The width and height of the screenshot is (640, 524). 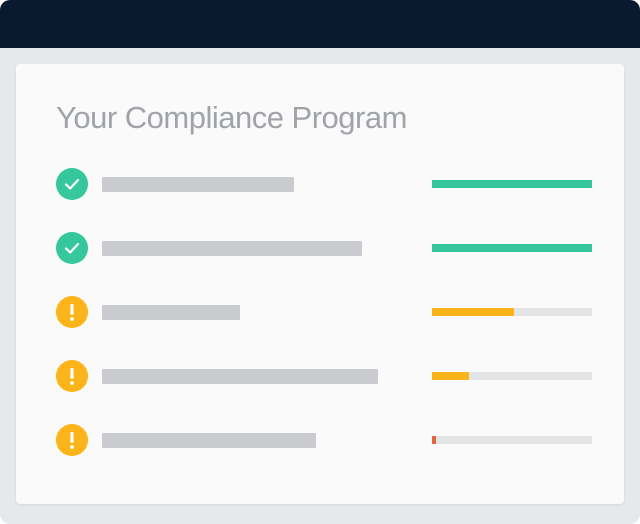 I want to click on page-title: Your Compliance Program, so click(x=231, y=117).